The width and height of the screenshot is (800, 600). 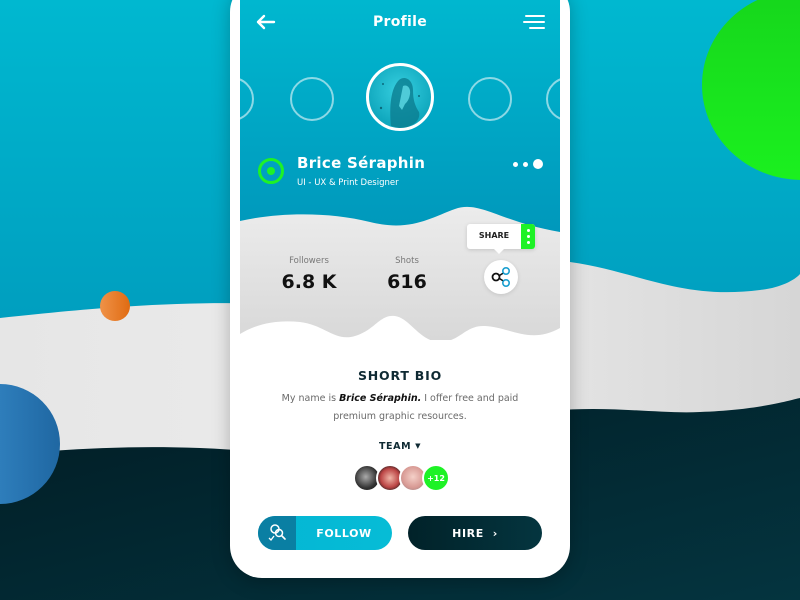 What do you see at coordinates (407, 282) in the screenshot?
I see `stat-value: 616` at bounding box center [407, 282].